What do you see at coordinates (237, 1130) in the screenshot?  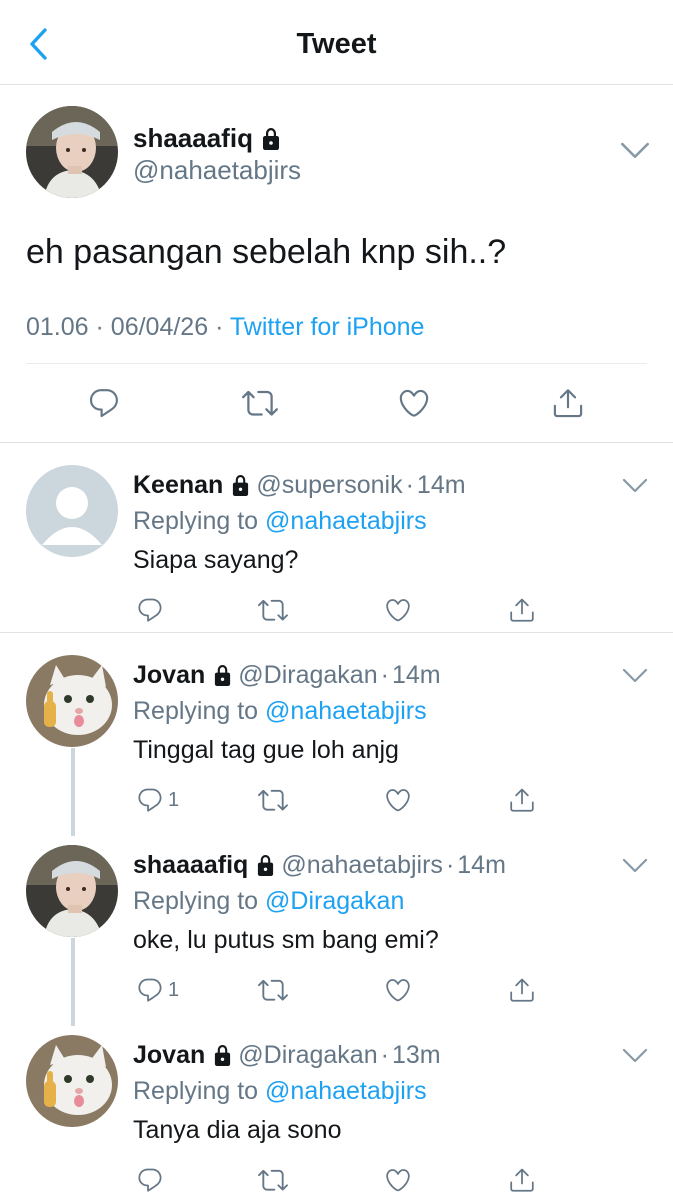 I see `reply-text: Tanya dia aja sono` at bounding box center [237, 1130].